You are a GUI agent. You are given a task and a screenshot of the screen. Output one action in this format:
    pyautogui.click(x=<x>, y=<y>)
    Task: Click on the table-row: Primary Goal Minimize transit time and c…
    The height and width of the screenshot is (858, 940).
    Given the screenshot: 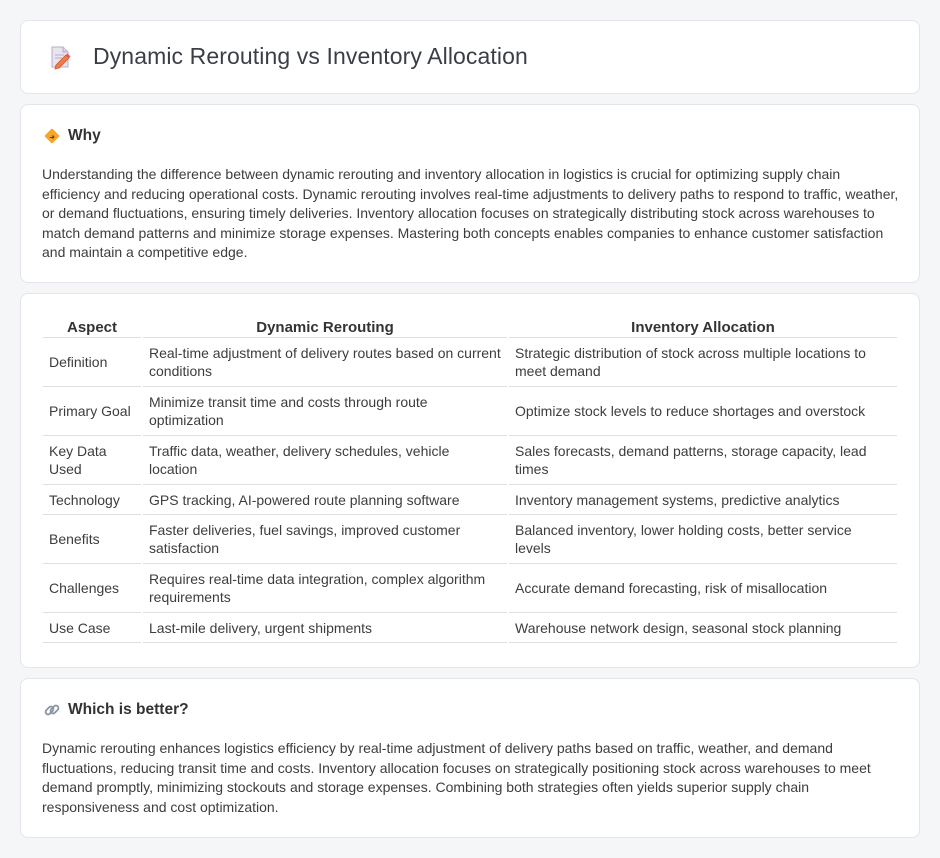 What is the action you would take?
    pyautogui.click(x=470, y=411)
    